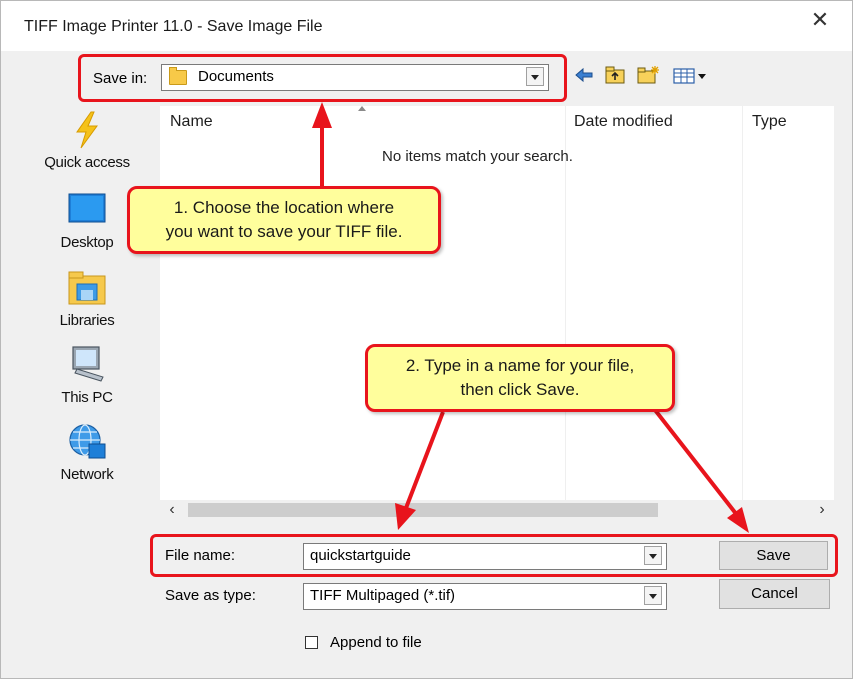 The height and width of the screenshot is (681, 855). What do you see at coordinates (284, 207) in the screenshot?
I see `callout-line: 1. Choose the location where` at bounding box center [284, 207].